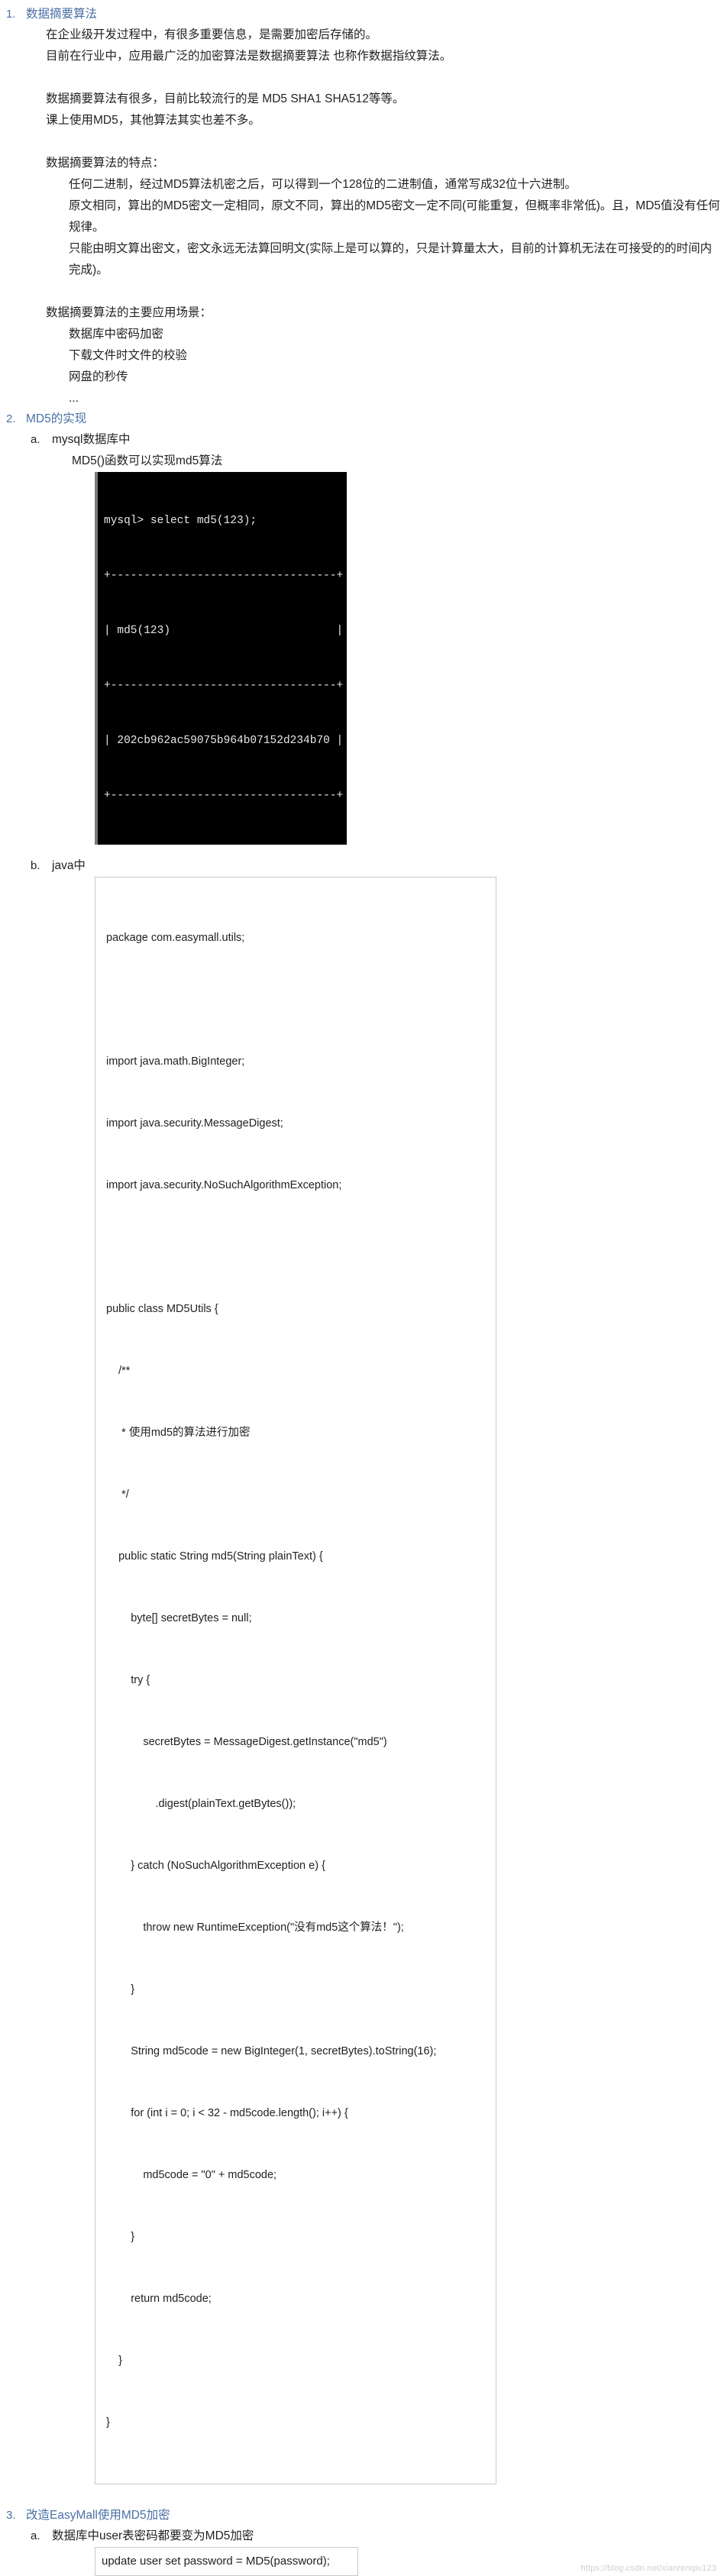 The height and width of the screenshot is (2576, 721). What do you see at coordinates (129, 312) in the screenshot?
I see `scenarios-heading: 数据摘要算法的主要应用场景：` at bounding box center [129, 312].